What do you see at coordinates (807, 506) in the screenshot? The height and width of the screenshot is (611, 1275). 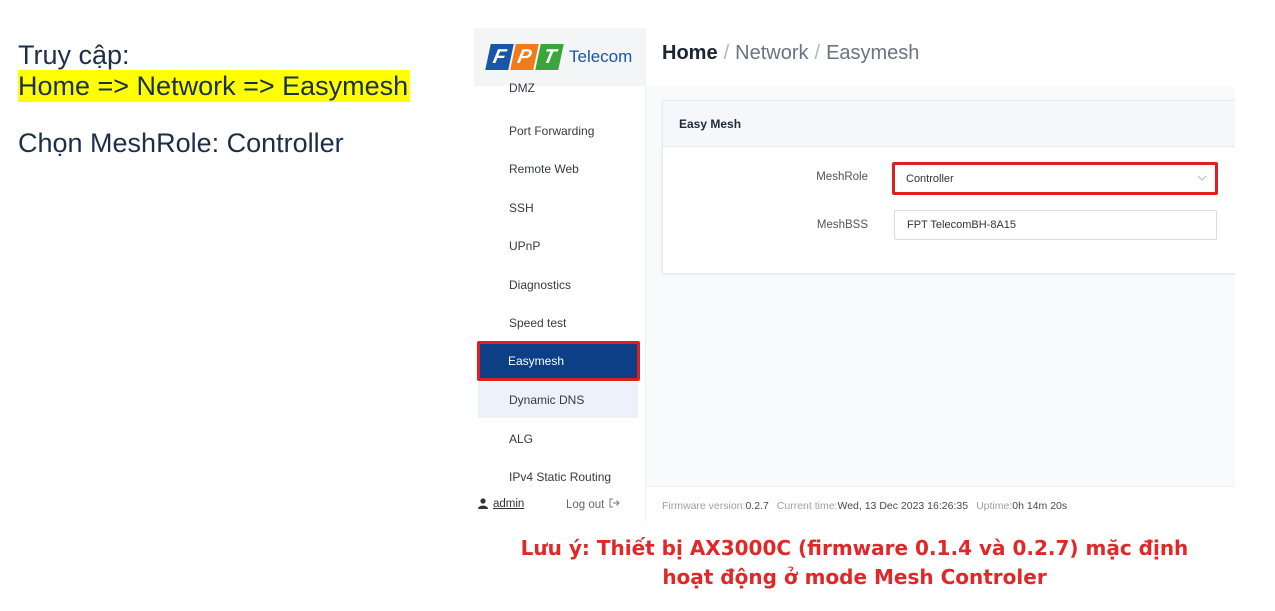 I see `time-label: Current time:` at bounding box center [807, 506].